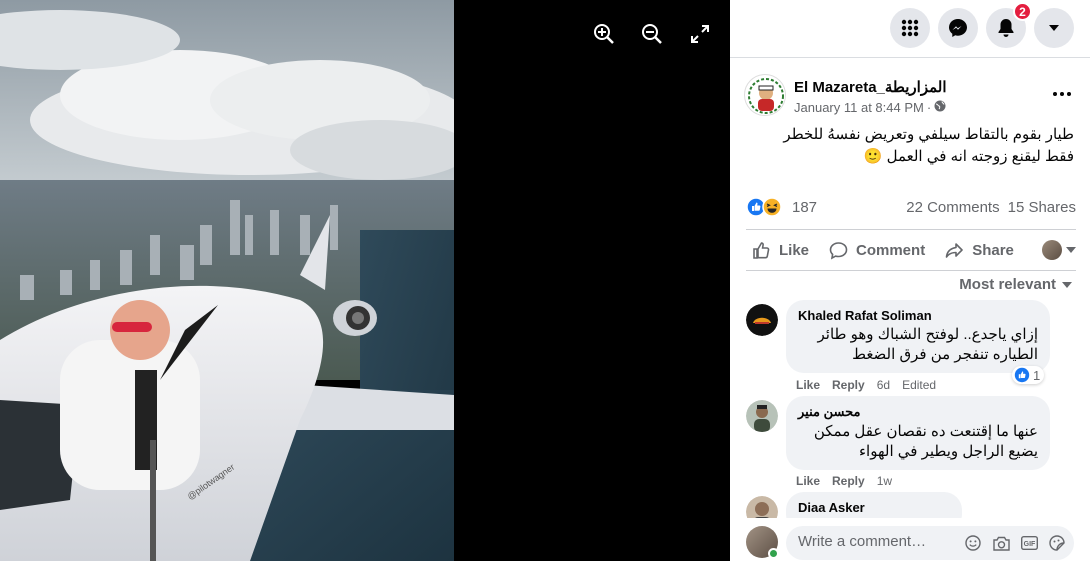  I want to click on page-name: El Mazareta_المزاريطة, so click(870, 87).